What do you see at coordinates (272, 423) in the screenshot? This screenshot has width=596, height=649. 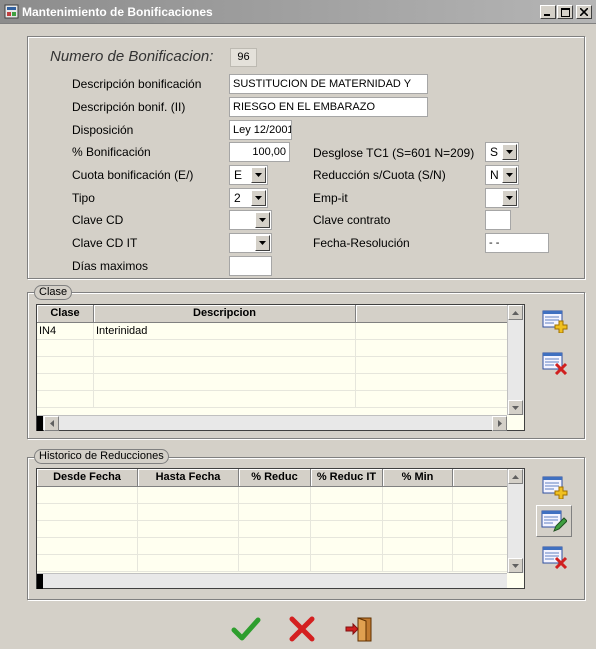 I see `clase-horizontal-scrollbar` at bounding box center [272, 423].